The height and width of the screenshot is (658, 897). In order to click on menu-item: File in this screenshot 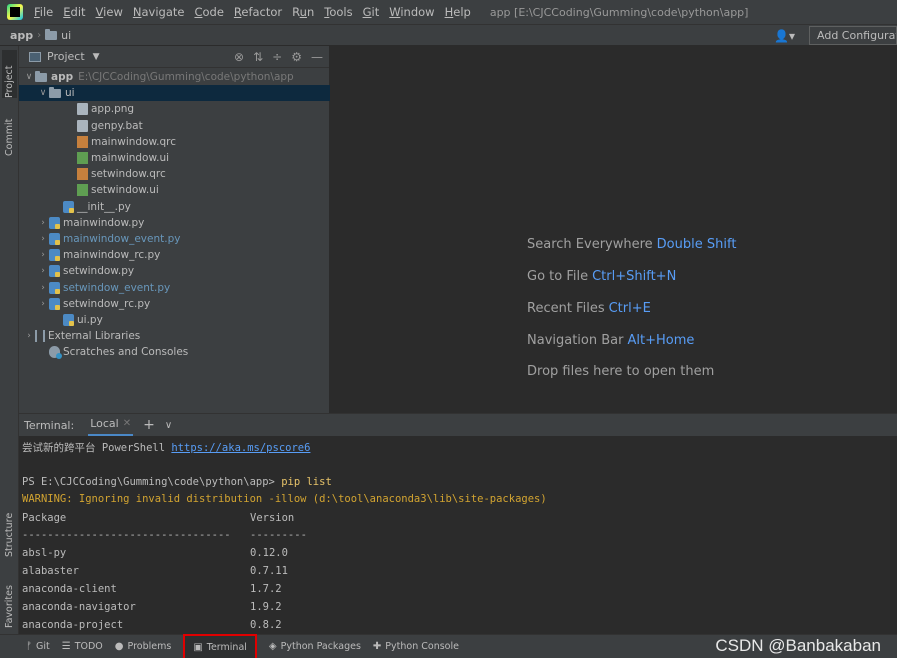, I will do `click(43, 12)`.